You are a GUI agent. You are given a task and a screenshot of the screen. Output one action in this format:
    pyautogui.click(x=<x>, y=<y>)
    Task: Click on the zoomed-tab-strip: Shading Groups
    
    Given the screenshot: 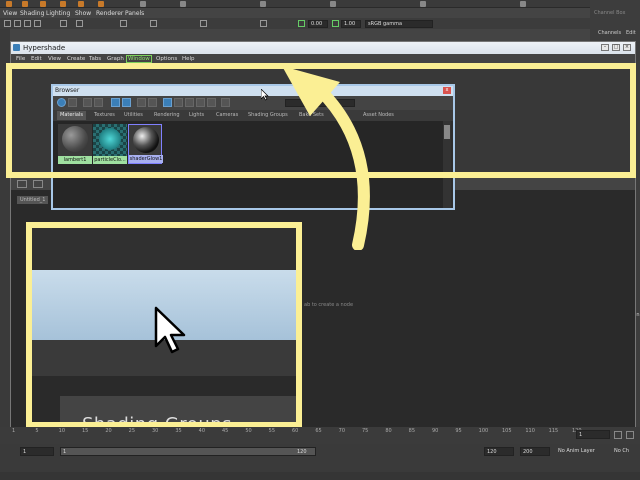 What is the action you would take?
    pyautogui.click(x=178, y=412)
    